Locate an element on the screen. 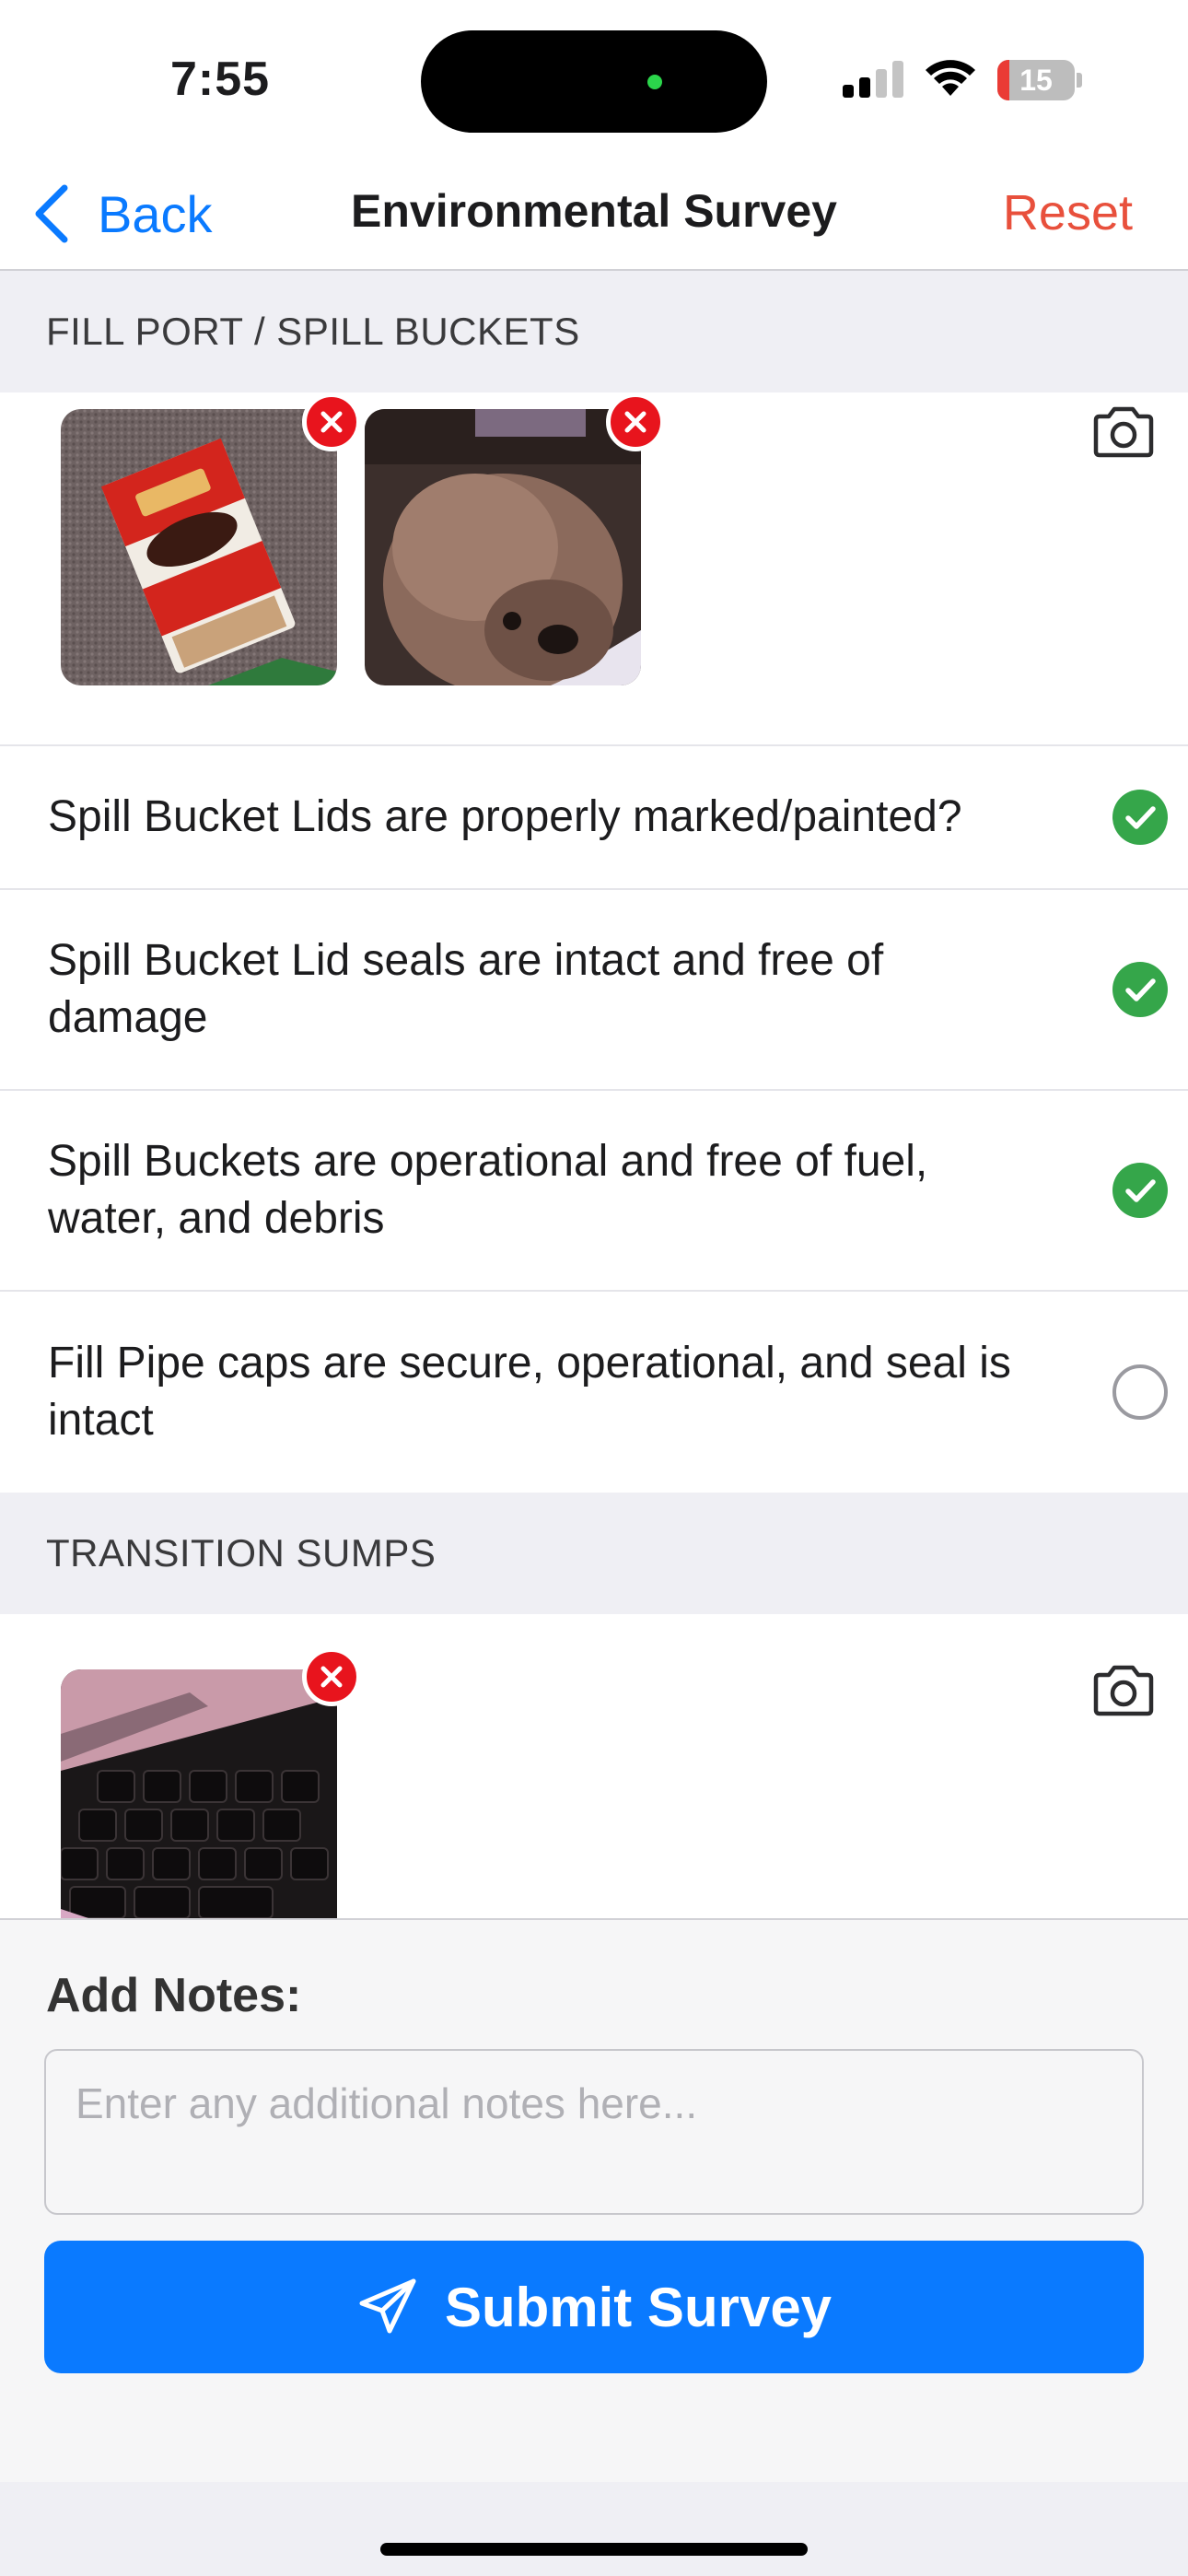 This screenshot has height=2576, width=1188. photo-dog is located at coordinates (503, 547).